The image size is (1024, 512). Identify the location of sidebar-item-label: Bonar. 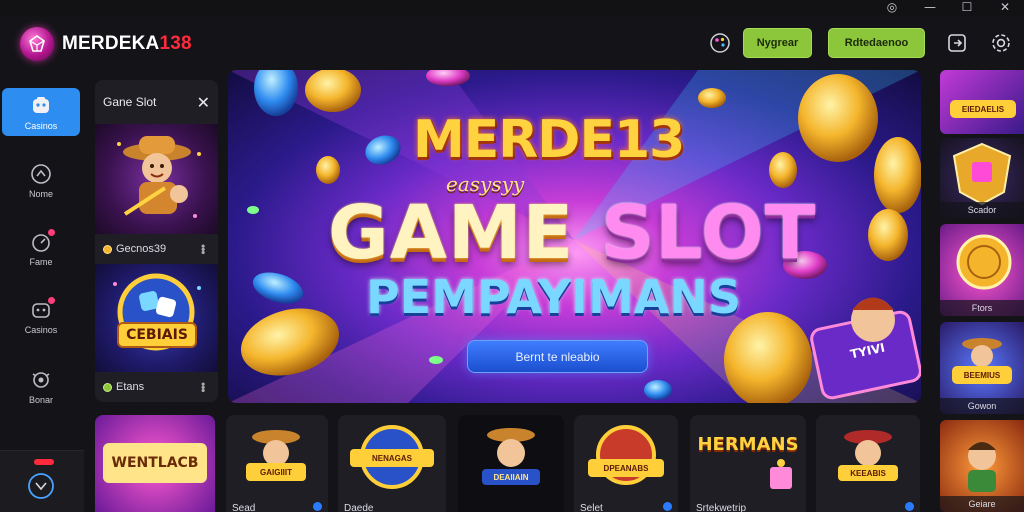
(41, 399).